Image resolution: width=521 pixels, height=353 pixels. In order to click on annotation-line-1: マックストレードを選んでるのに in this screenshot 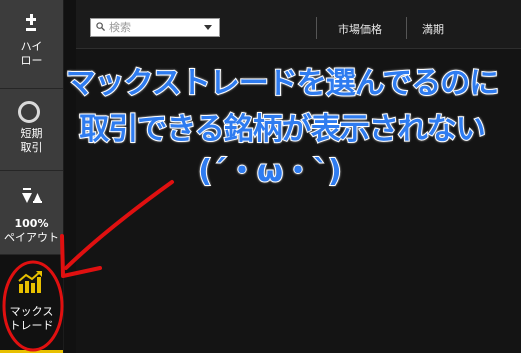, I will do `click(283, 83)`.